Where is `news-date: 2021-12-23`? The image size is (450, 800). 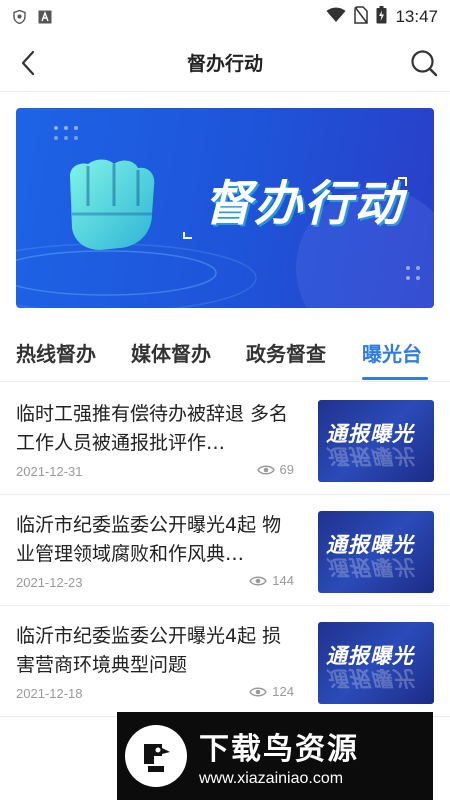
news-date: 2021-12-23 is located at coordinates (49, 582).